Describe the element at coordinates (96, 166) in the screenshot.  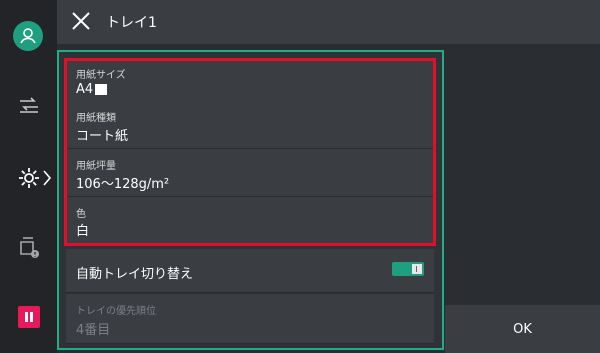
I see `paper-weight-label: 用紙坪量` at that location.